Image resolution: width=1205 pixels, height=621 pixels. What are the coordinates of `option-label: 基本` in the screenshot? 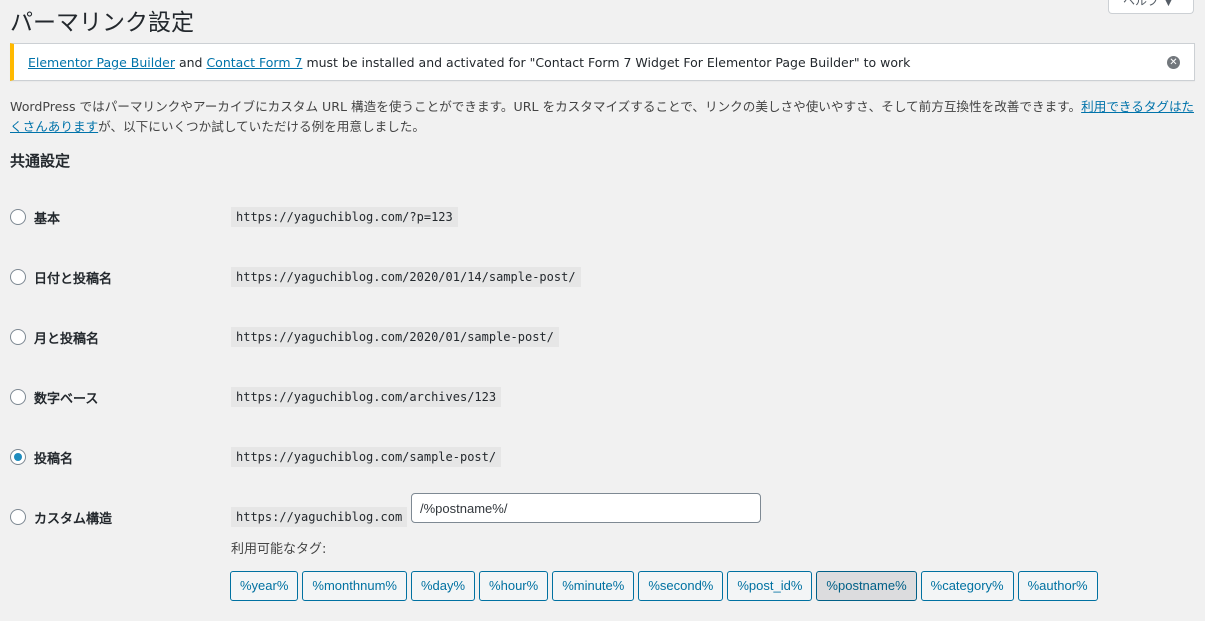 It's located at (47, 219).